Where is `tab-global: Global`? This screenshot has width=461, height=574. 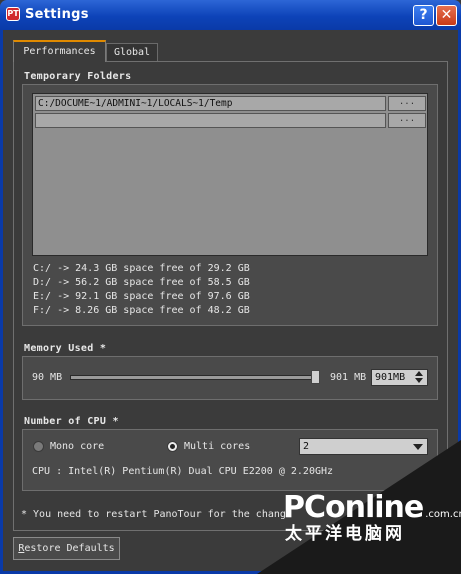
tab-global: Global is located at coordinates (132, 52).